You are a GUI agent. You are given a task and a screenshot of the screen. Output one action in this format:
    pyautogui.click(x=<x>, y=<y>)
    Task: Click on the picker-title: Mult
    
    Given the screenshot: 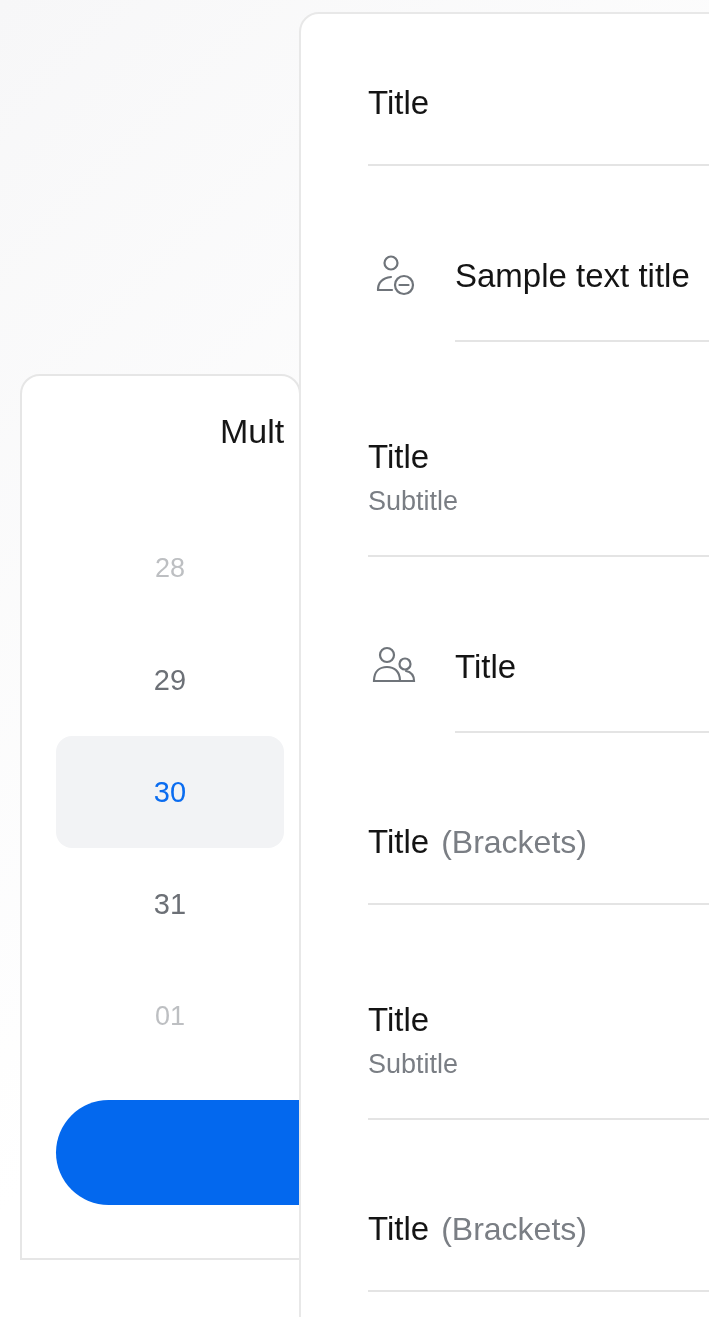 What is the action you would take?
    pyautogui.click(x=252, y=431)
    